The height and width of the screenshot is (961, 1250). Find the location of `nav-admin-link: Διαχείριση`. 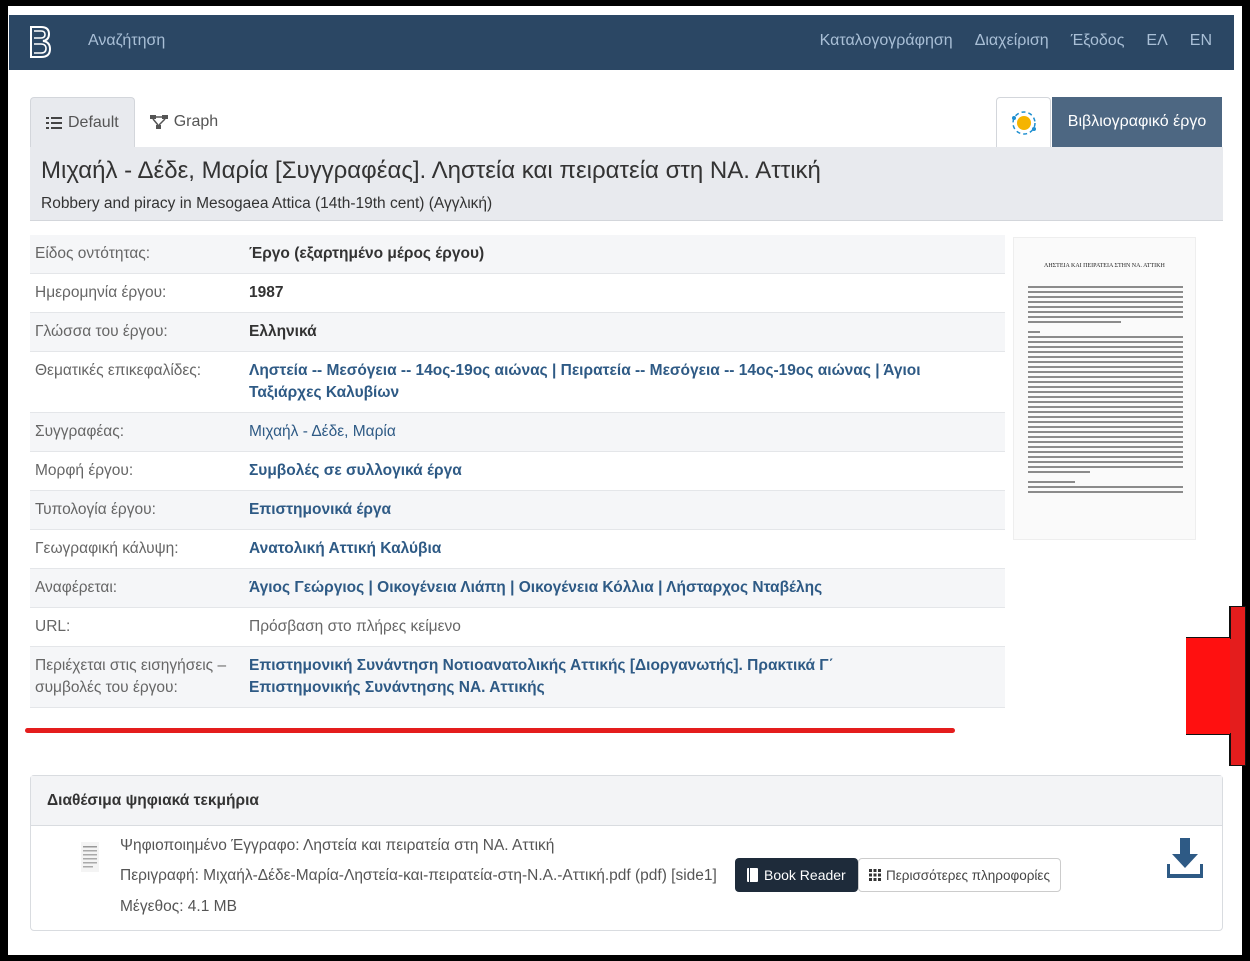

nav-admin-link: Διαχείριση is located at coordinates (1012, 41).